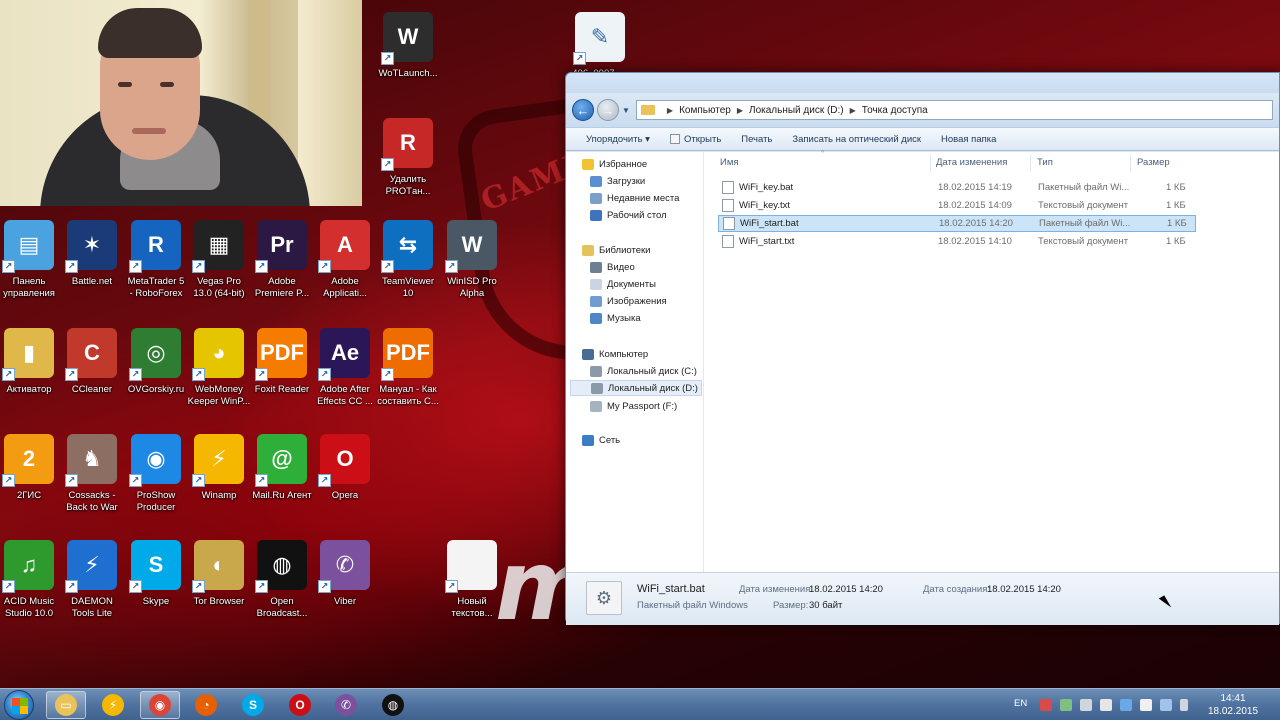 The width and height of the screenshot is (1280, 720). I want to click on recent-dropdown-icon: ▼, so click(626, 110).